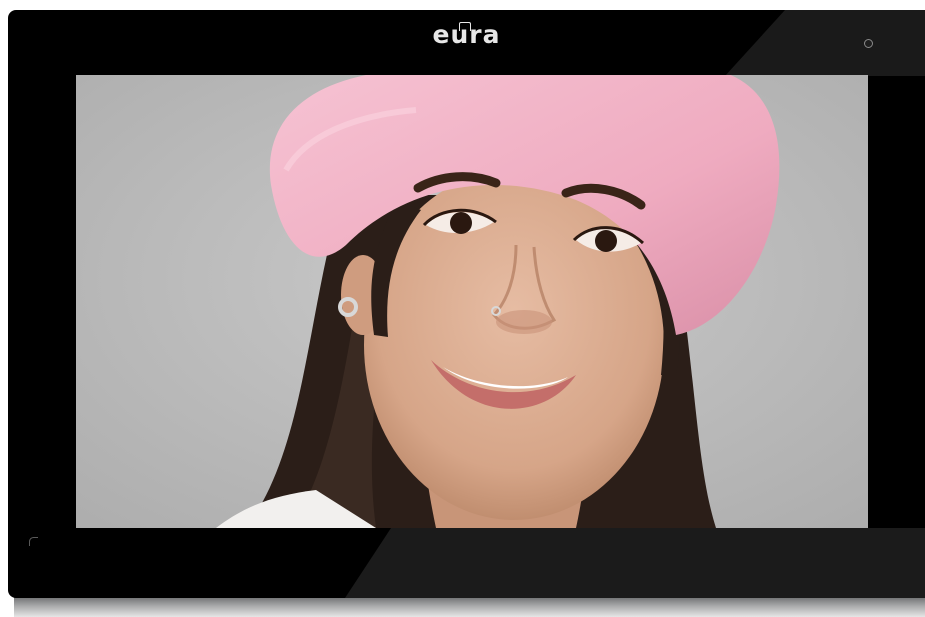 Image resolution: width=925 pixels, height=617 pixels. What do you see at coordinates (606, 241) in the screenshot?
I see `right-eye` at bounding box center [606, 241].